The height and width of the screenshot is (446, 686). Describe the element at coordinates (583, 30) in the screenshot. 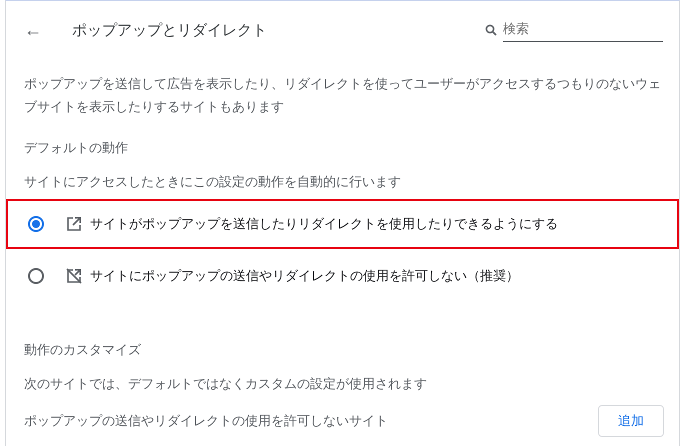

I see `search-field: 検索` at that location.